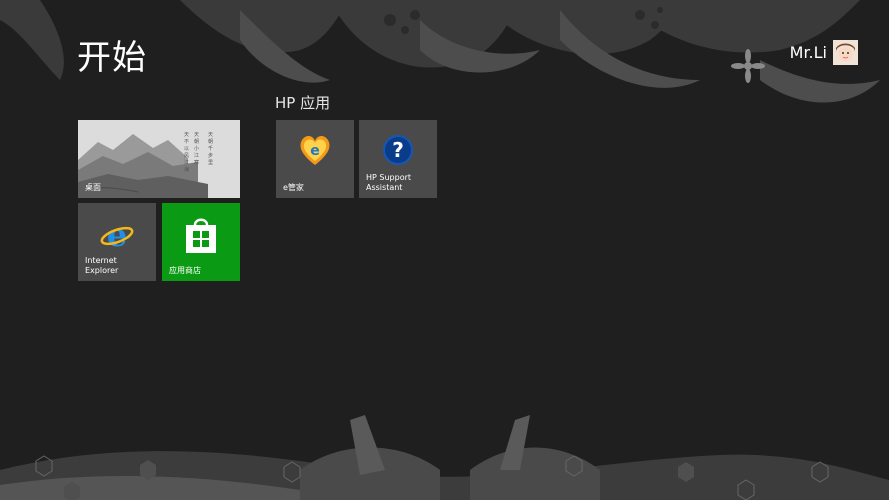  Describe the element at coordinates (808, 52) in the screenshot. I see `user-name: Mr.Li` at that location.